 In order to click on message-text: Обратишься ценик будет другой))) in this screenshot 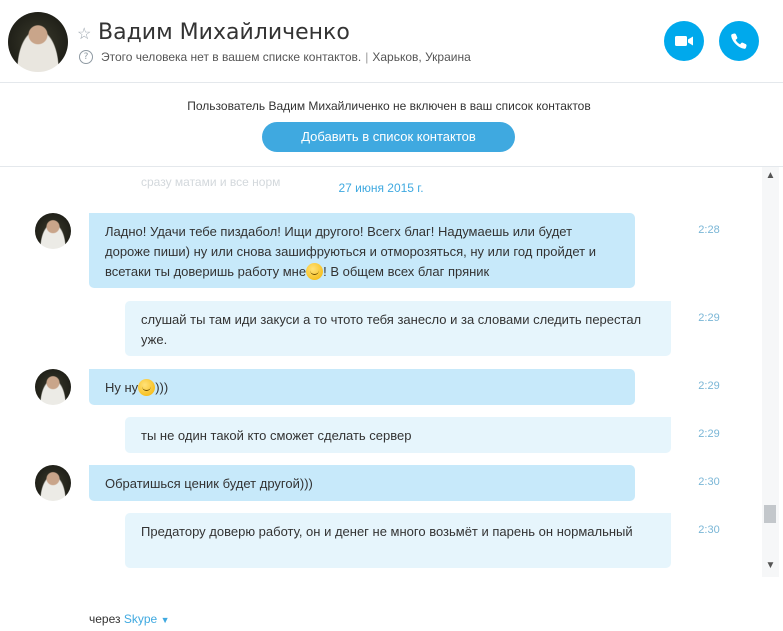, I will do `click(209, 483)`.